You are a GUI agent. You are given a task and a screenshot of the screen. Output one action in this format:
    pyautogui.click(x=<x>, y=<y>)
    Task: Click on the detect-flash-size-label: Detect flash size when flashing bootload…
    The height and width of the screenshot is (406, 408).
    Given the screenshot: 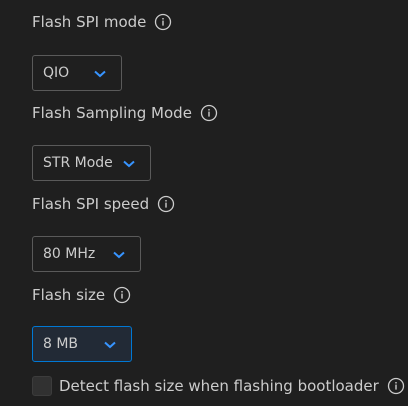 What is the action you would take?
    pyautogui.click(x=219, y=386)
    